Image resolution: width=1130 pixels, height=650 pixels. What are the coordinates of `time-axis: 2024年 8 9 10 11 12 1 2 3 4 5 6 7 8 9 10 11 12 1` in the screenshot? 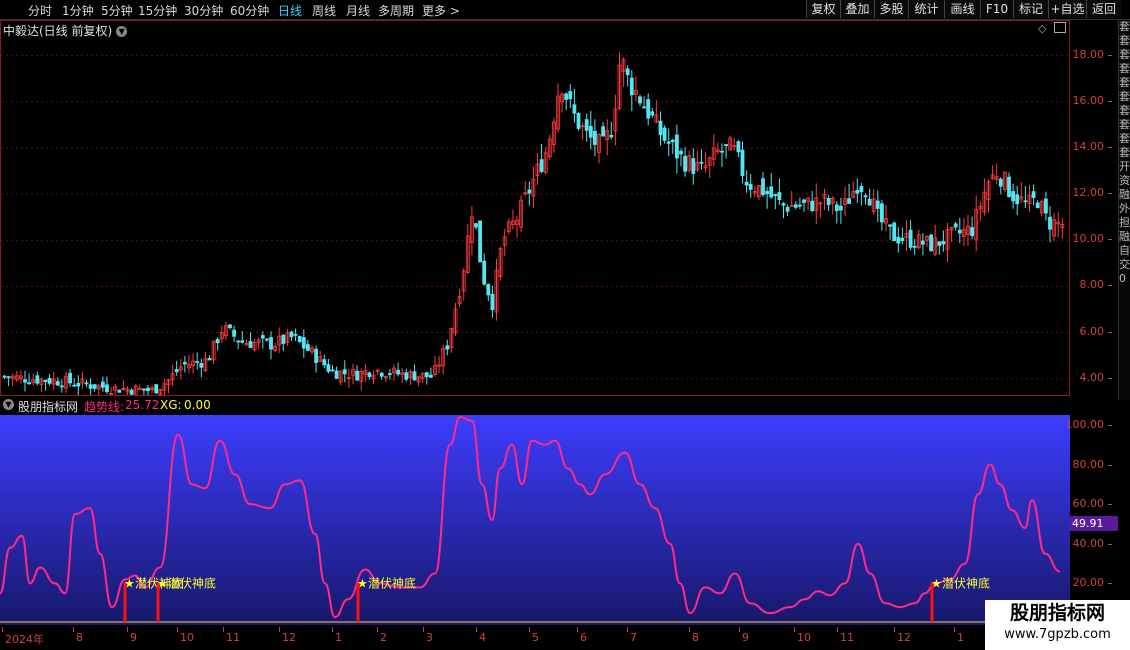 It's located at (535, 638).